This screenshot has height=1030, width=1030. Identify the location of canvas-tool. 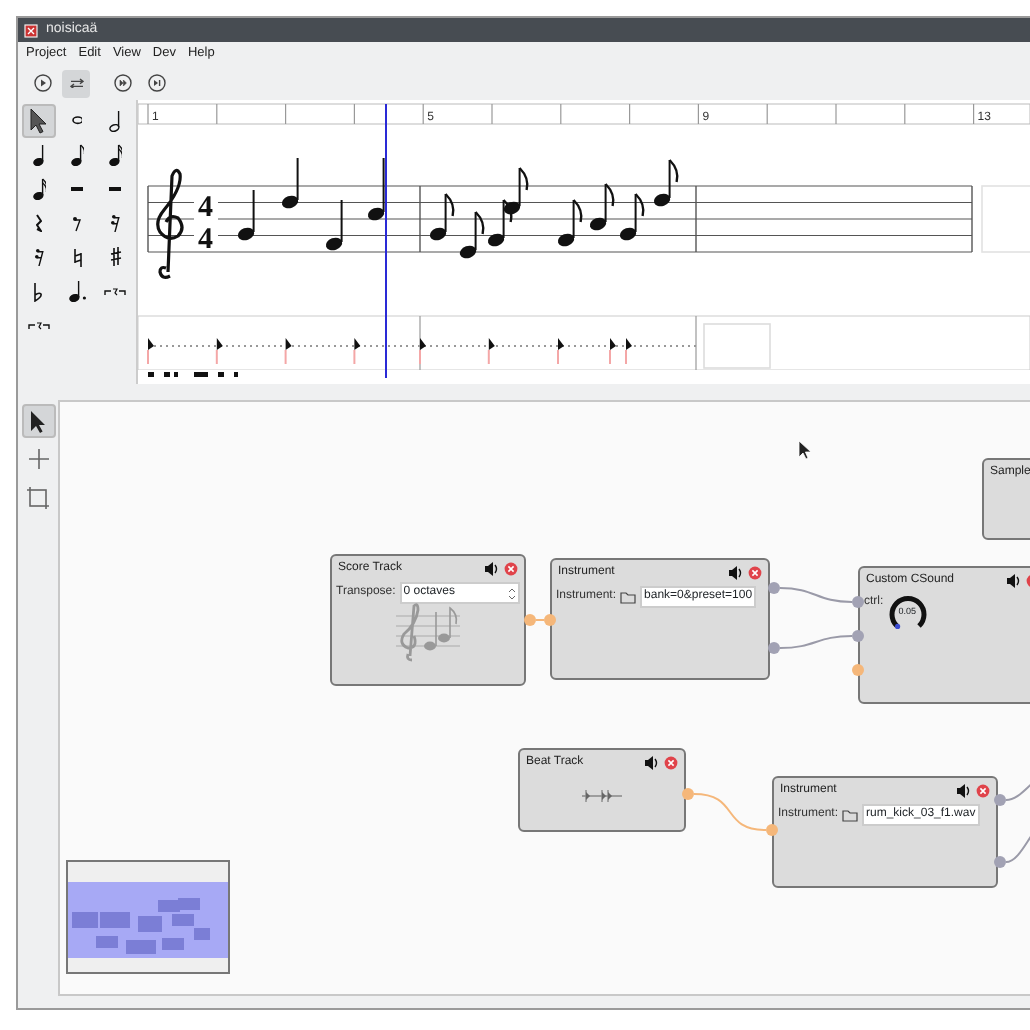
(38, 421).